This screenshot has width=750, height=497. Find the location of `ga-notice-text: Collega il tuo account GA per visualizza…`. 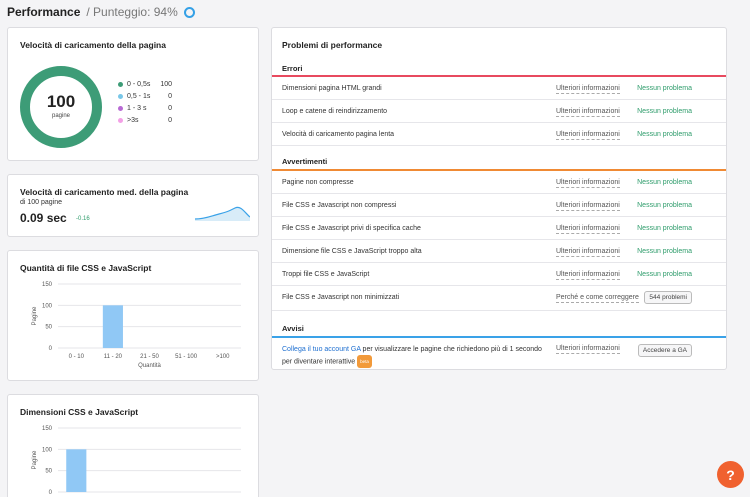

ga-notice-text: Collega il tuo account GA per visualizza… is located at coordinates (412, 356).